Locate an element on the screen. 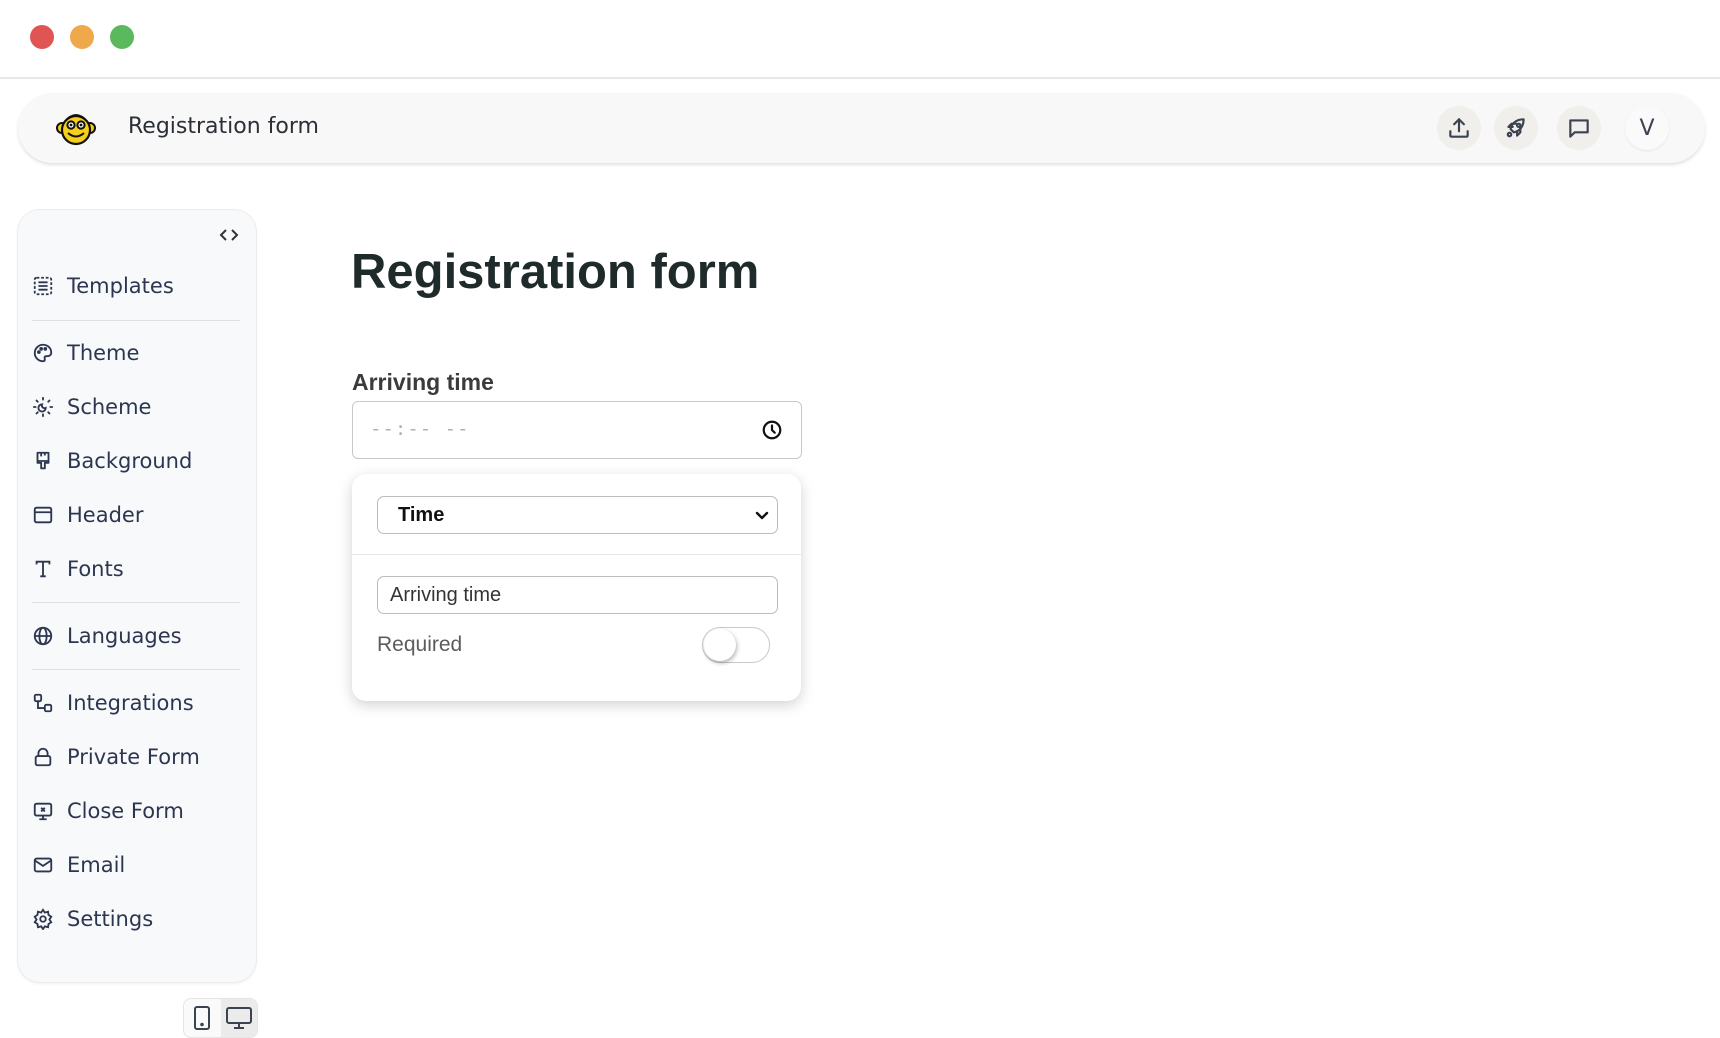  sidebar-item-settings: Settings is located at coordinates (135, 919).